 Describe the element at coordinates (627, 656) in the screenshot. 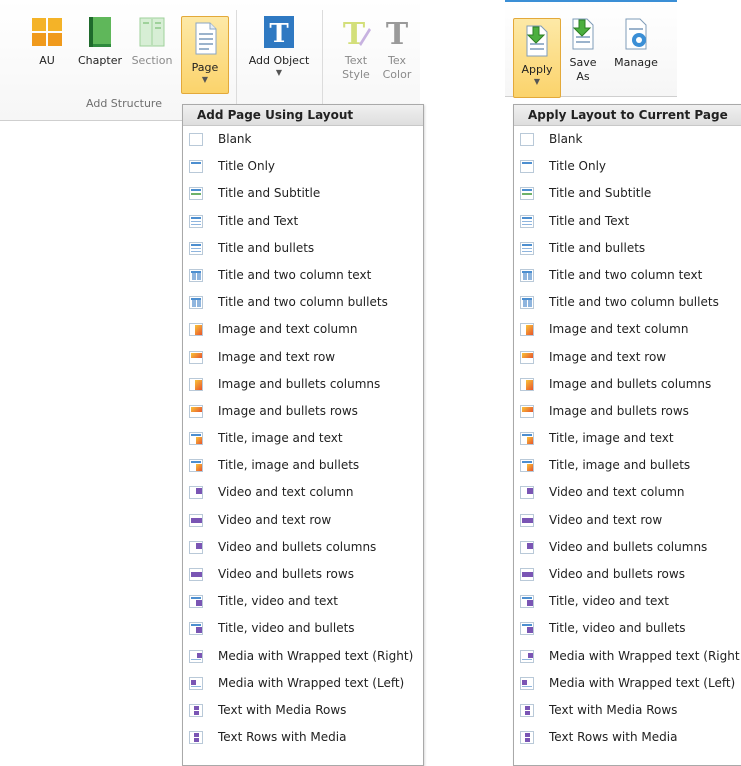

I see `layout-option-media-wrapped-right: Media with Wrapped text (Right` at that location.